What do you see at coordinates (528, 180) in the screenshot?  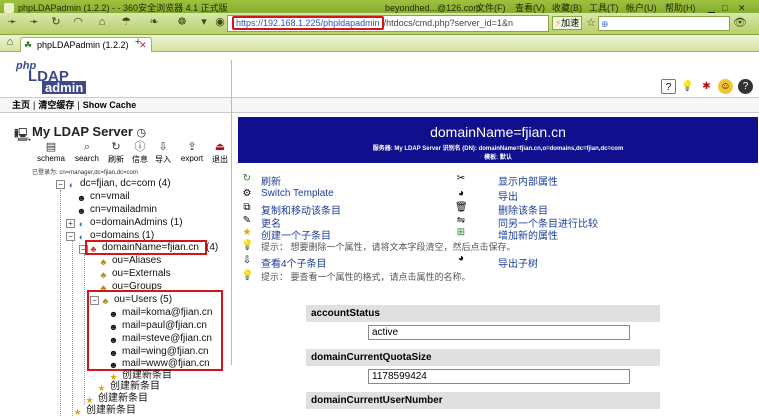 I see `action-show-internal: 显示内部属性` at bounding box center [528, 180].